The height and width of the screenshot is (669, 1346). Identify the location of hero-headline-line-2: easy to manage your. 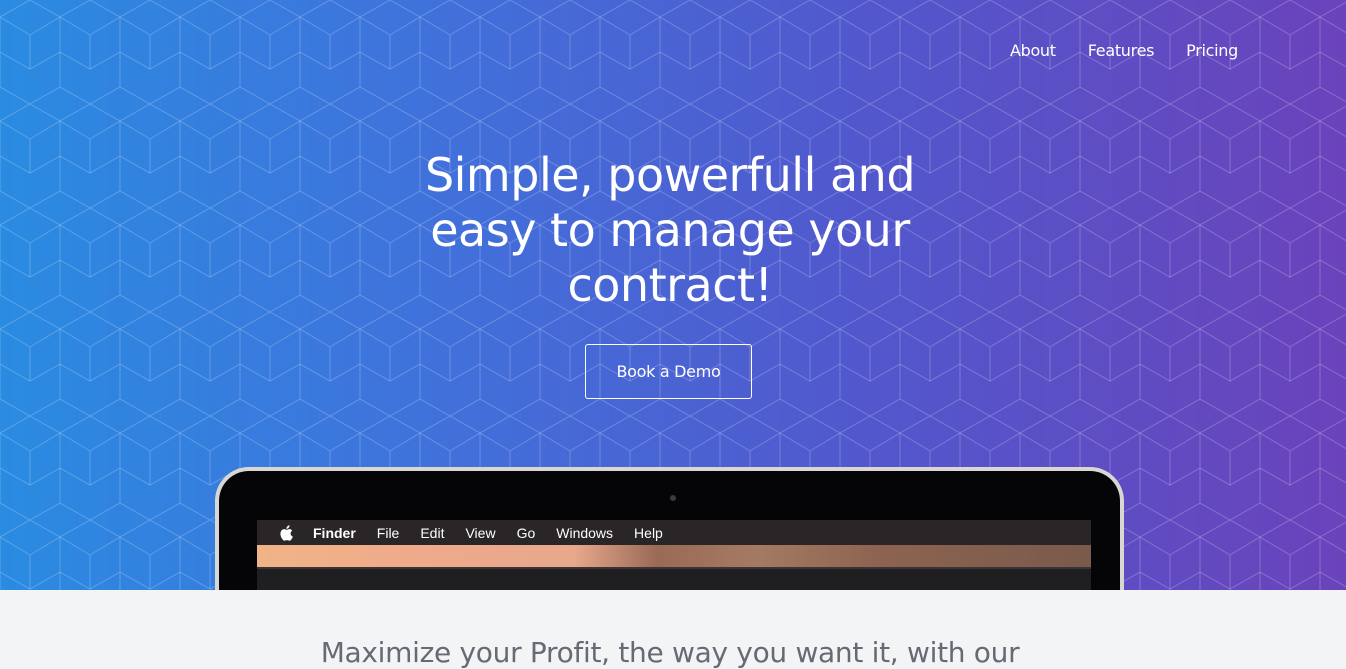
(670, 230).